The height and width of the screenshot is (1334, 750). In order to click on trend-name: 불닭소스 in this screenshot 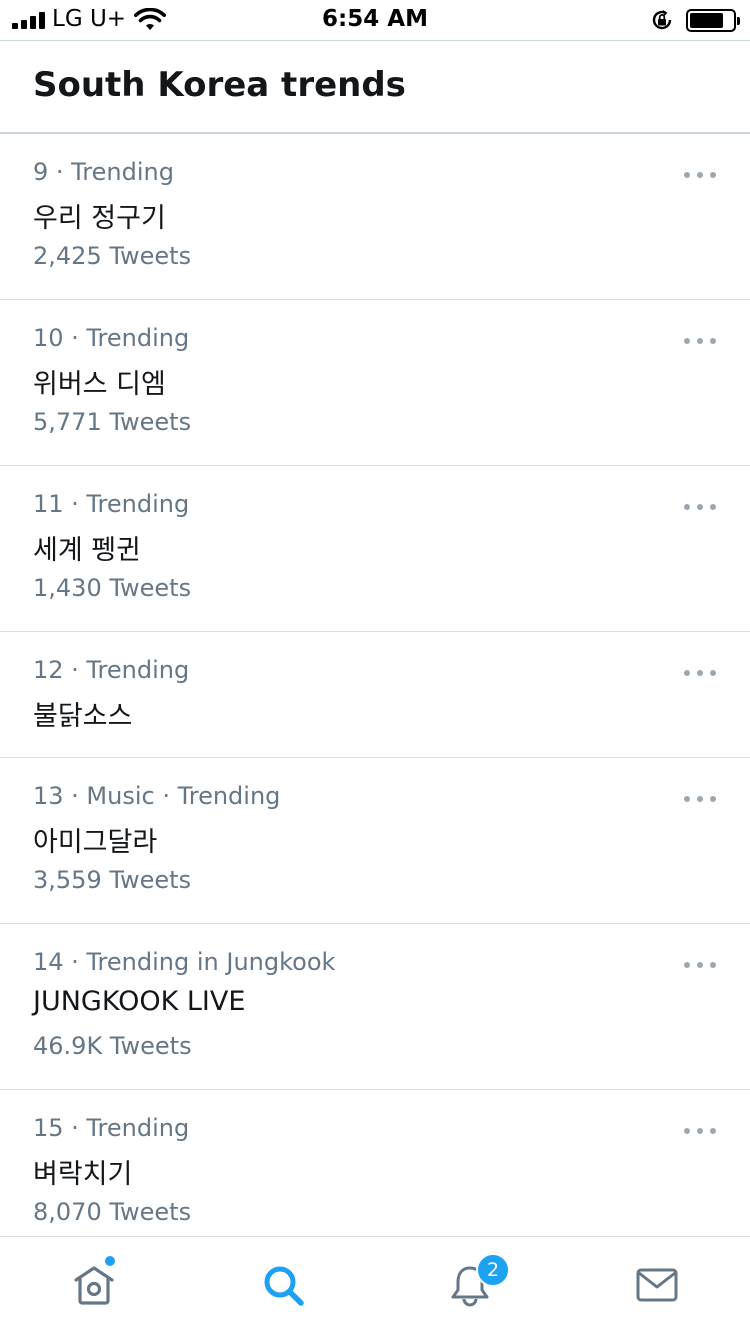, I will do `click(83, 716)`.